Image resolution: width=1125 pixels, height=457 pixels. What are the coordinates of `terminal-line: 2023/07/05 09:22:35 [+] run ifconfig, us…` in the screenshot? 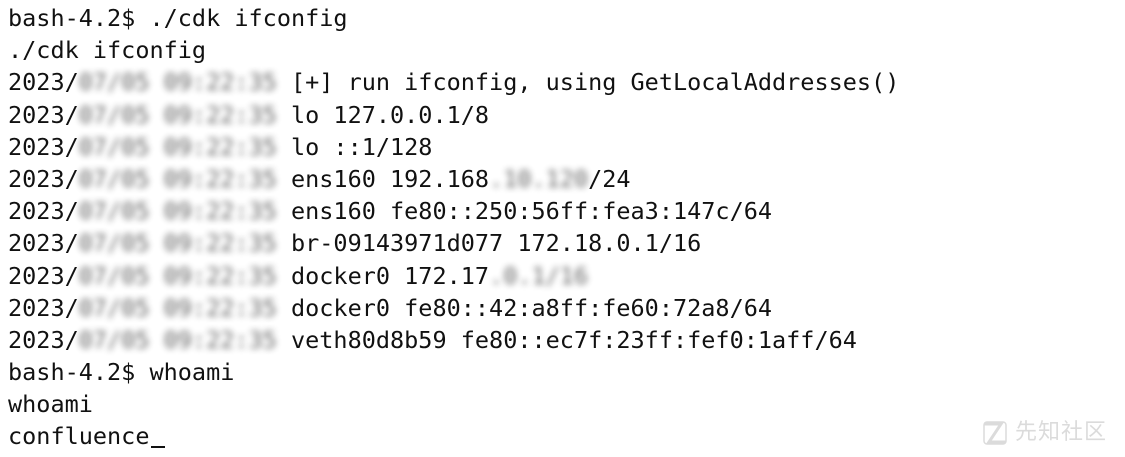 It's located at (566, 82).